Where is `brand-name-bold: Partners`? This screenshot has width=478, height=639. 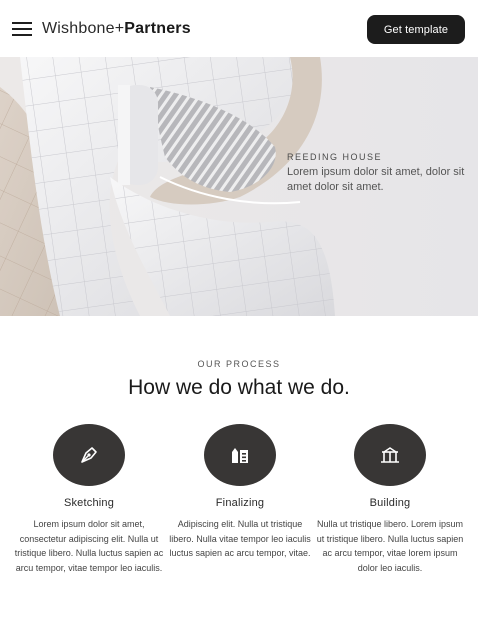
brand-name-bold: Partners is located at coordinates (157, 28).